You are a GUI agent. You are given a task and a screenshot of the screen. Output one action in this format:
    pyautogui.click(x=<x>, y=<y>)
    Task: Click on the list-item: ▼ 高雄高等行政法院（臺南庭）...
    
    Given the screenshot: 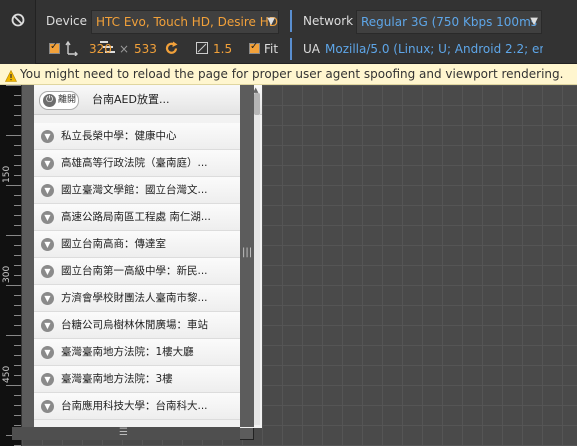 What is the action you would take?
    pyautogui.click(x=142, y=163)
    